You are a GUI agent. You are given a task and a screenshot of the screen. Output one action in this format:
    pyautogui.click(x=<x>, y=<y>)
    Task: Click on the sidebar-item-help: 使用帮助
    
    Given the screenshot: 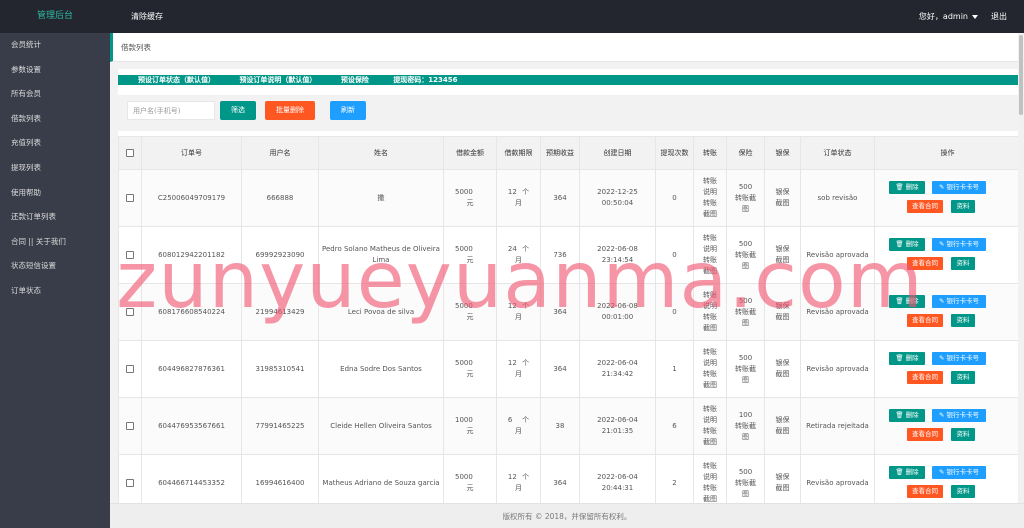 What is the action you would take?
    pyautogui.click(x=55, y=193)
    